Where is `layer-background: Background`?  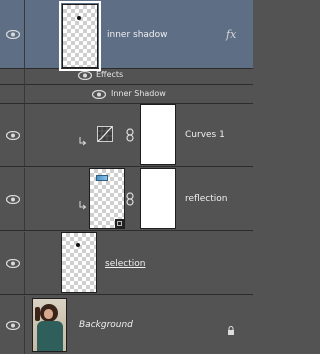
layer-background: Background is located at coordinates (126, 325).